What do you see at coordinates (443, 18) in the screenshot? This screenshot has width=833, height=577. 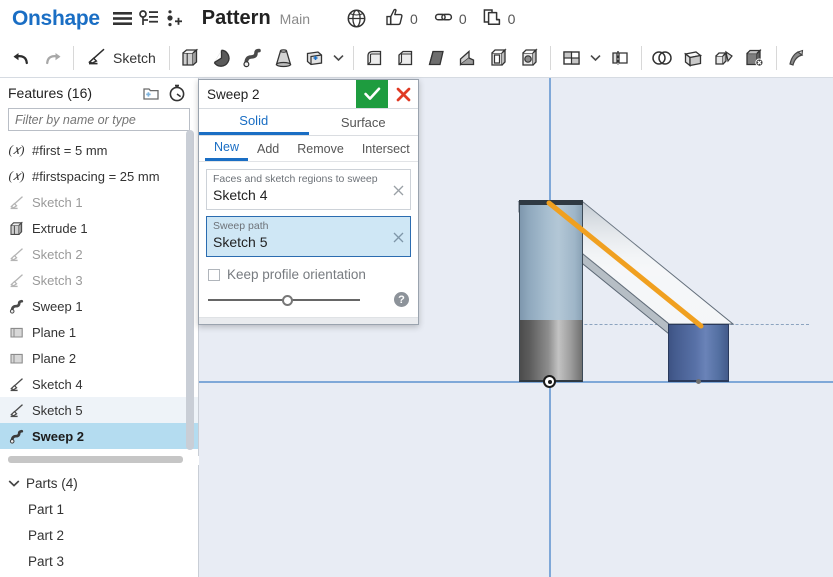 I see `link-icon` at bounding box center [443, 18].